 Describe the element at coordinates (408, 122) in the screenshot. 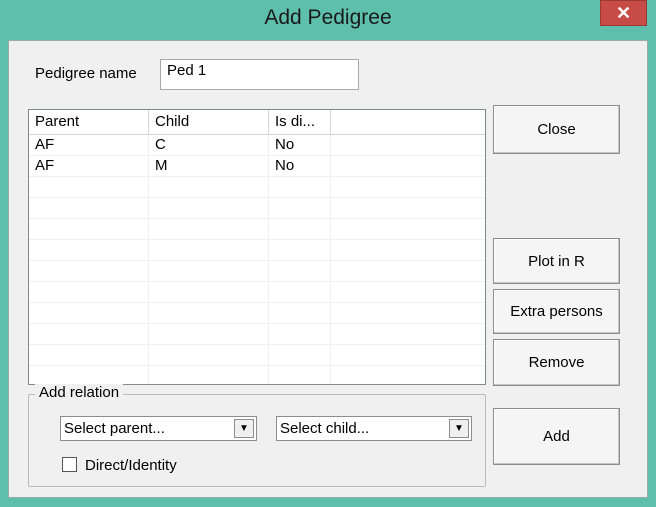

I see `column-header-empty` at that location.